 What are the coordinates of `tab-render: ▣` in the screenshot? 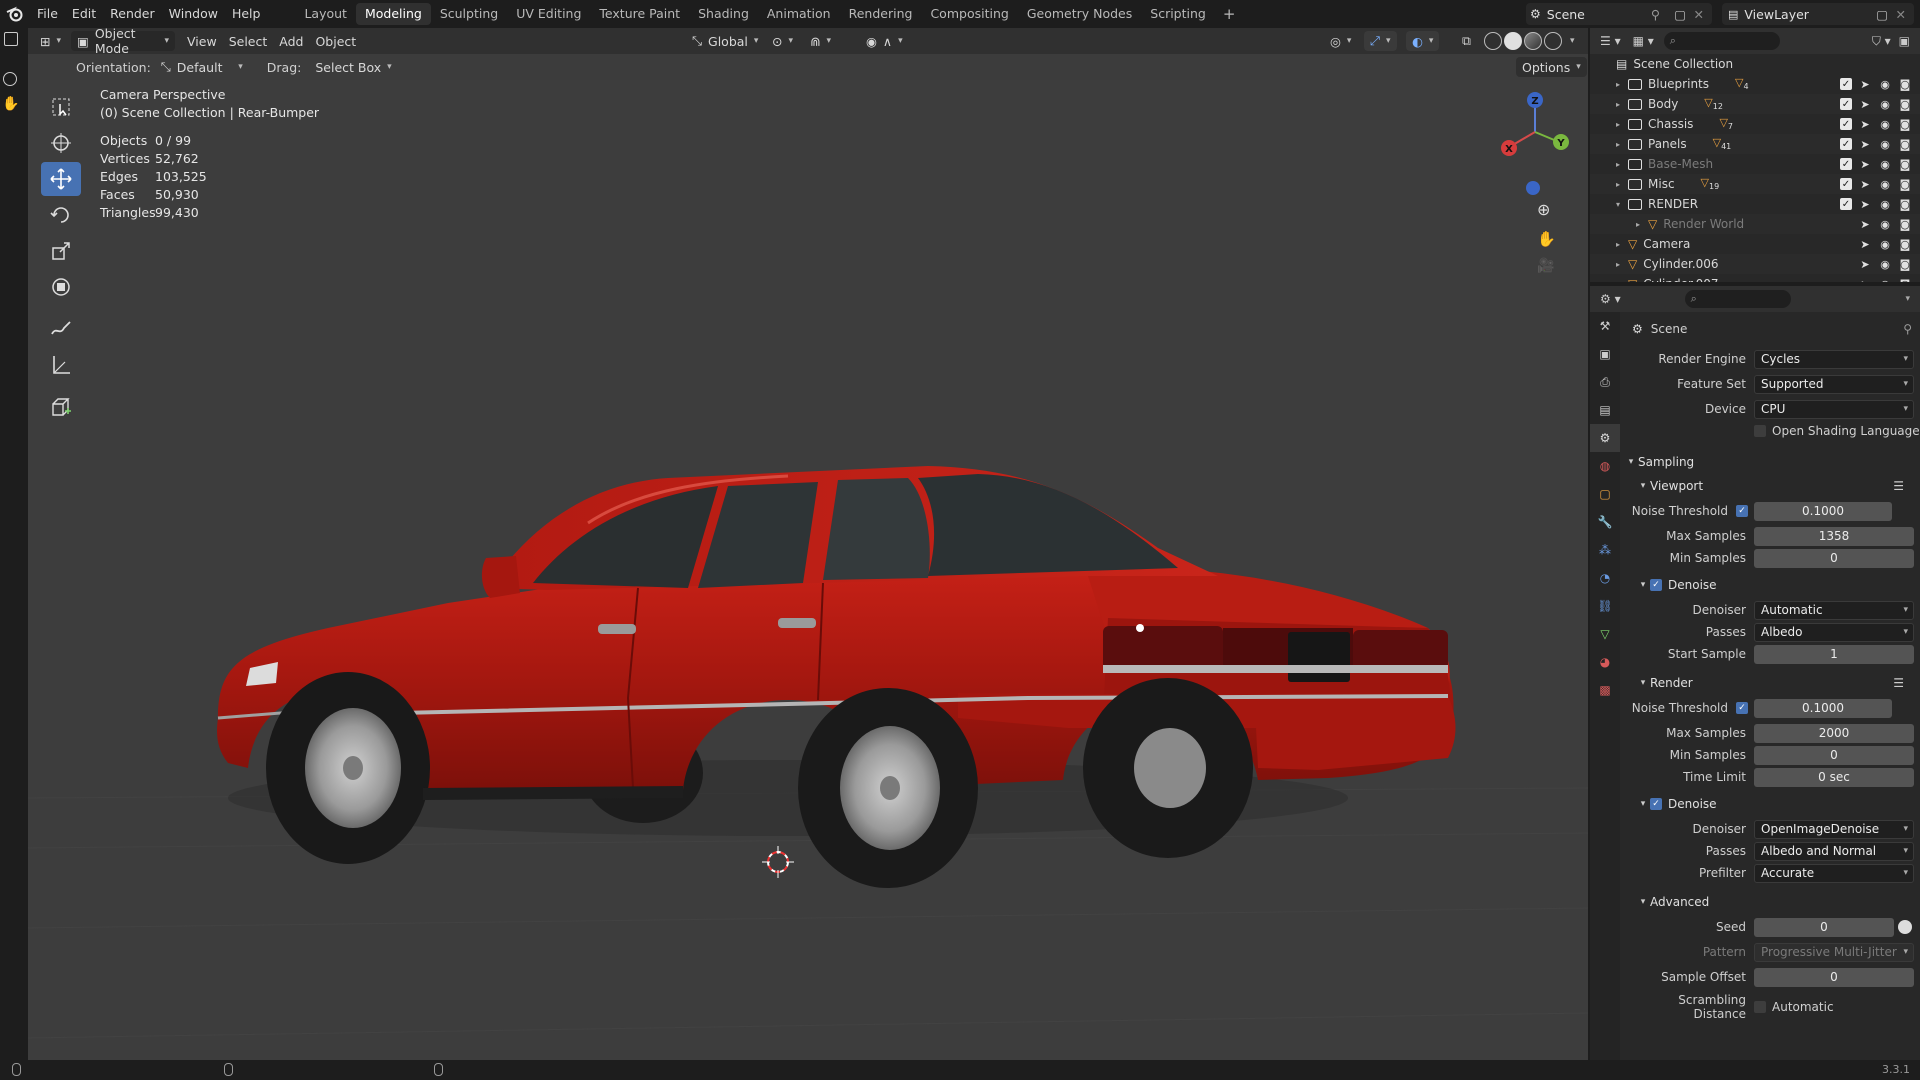 It's located at (1605, 354).